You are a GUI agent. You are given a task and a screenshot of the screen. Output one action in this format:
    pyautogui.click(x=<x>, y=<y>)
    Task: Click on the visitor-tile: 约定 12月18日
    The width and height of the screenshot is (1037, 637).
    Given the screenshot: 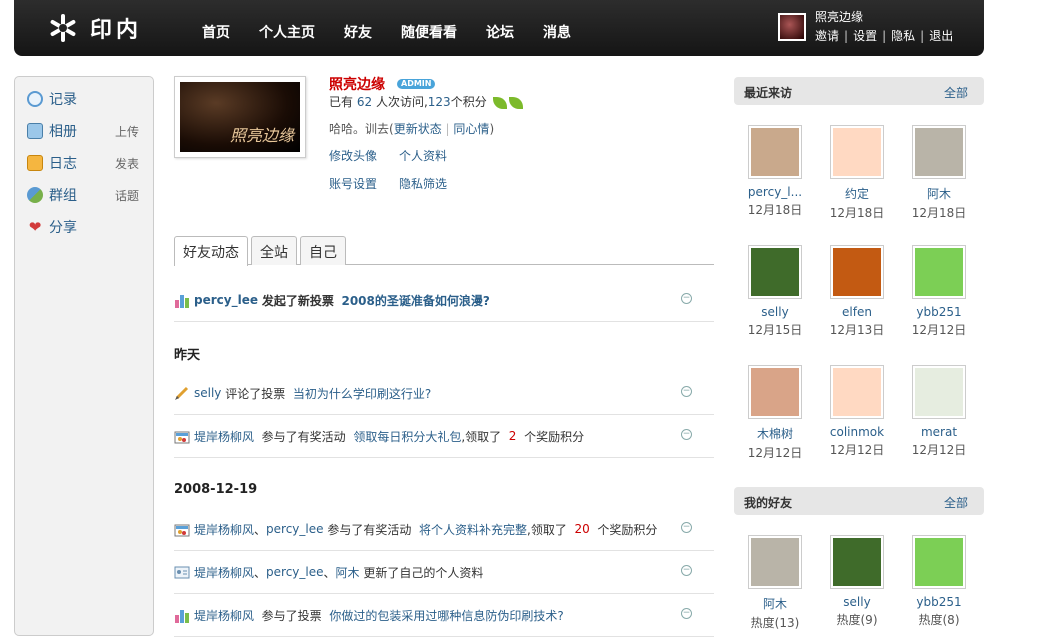 What is the action you would take?
    pyautogui.click(x=857, y=173)
    